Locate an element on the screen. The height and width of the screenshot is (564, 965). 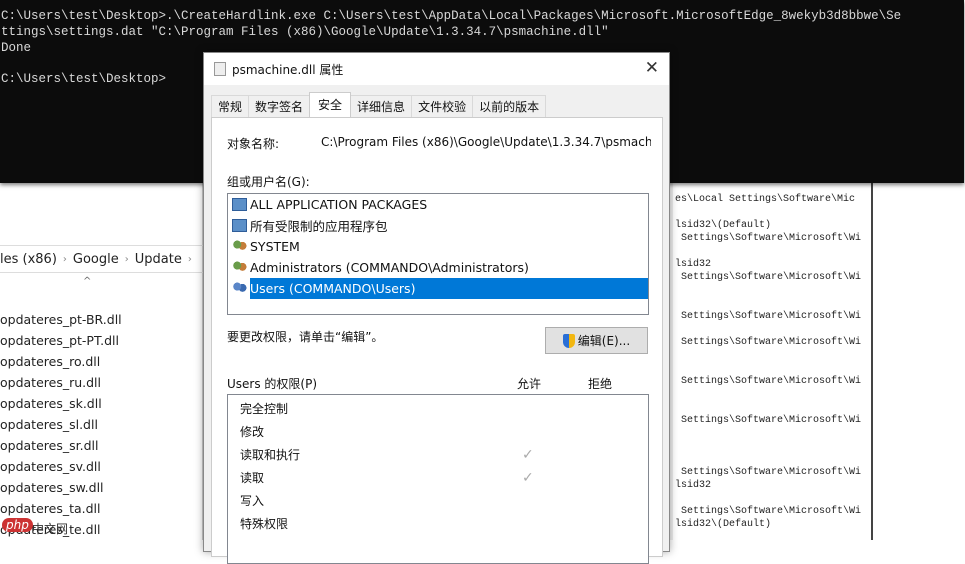
file-item: opdateres_sv.dll is located at coordinates (61, 466).